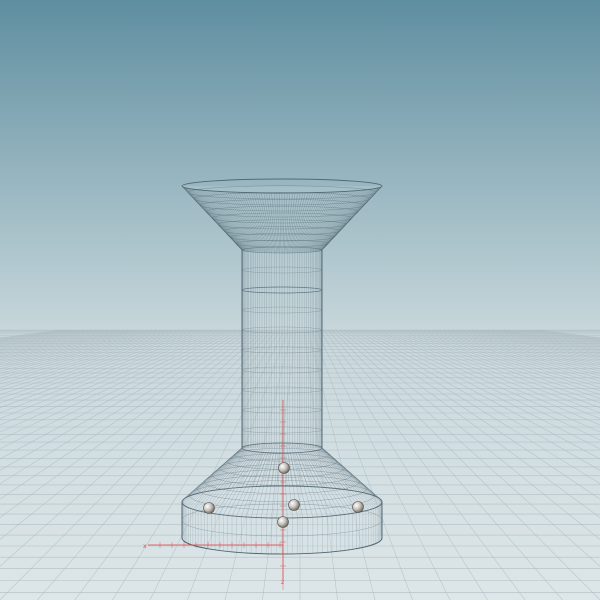 This screenshot has width=600, height=600. Describe the element at coordinates (282, 582) in the screenshot. I see `z-axis-label: z` at that location.